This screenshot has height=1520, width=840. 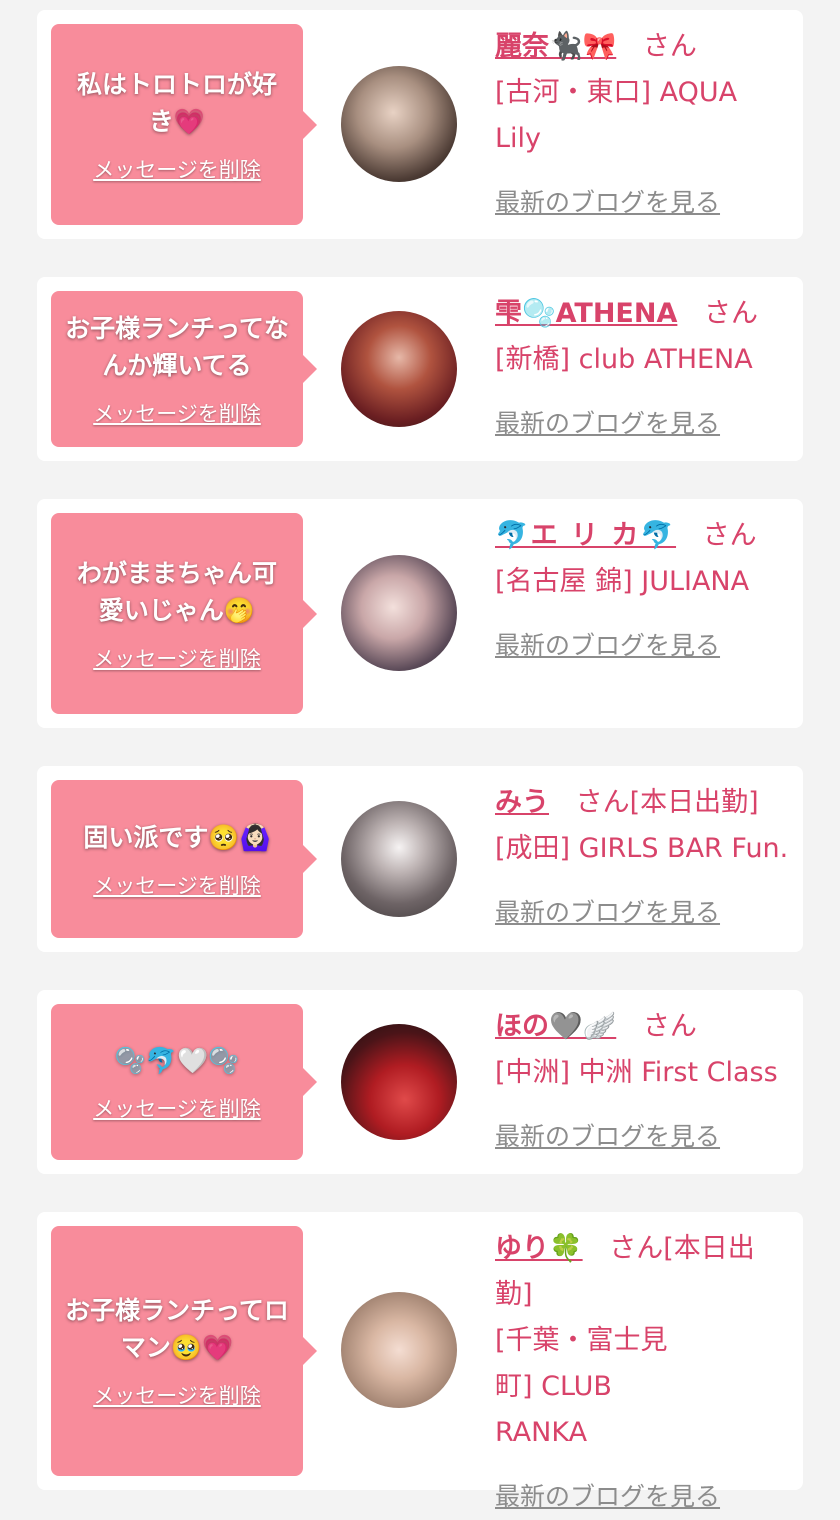 What do you see at coordinates (555, 1026) in the screenshot?
I see `cast-name-link: ほの🩶🪽` at bounding box center [555, 1026].